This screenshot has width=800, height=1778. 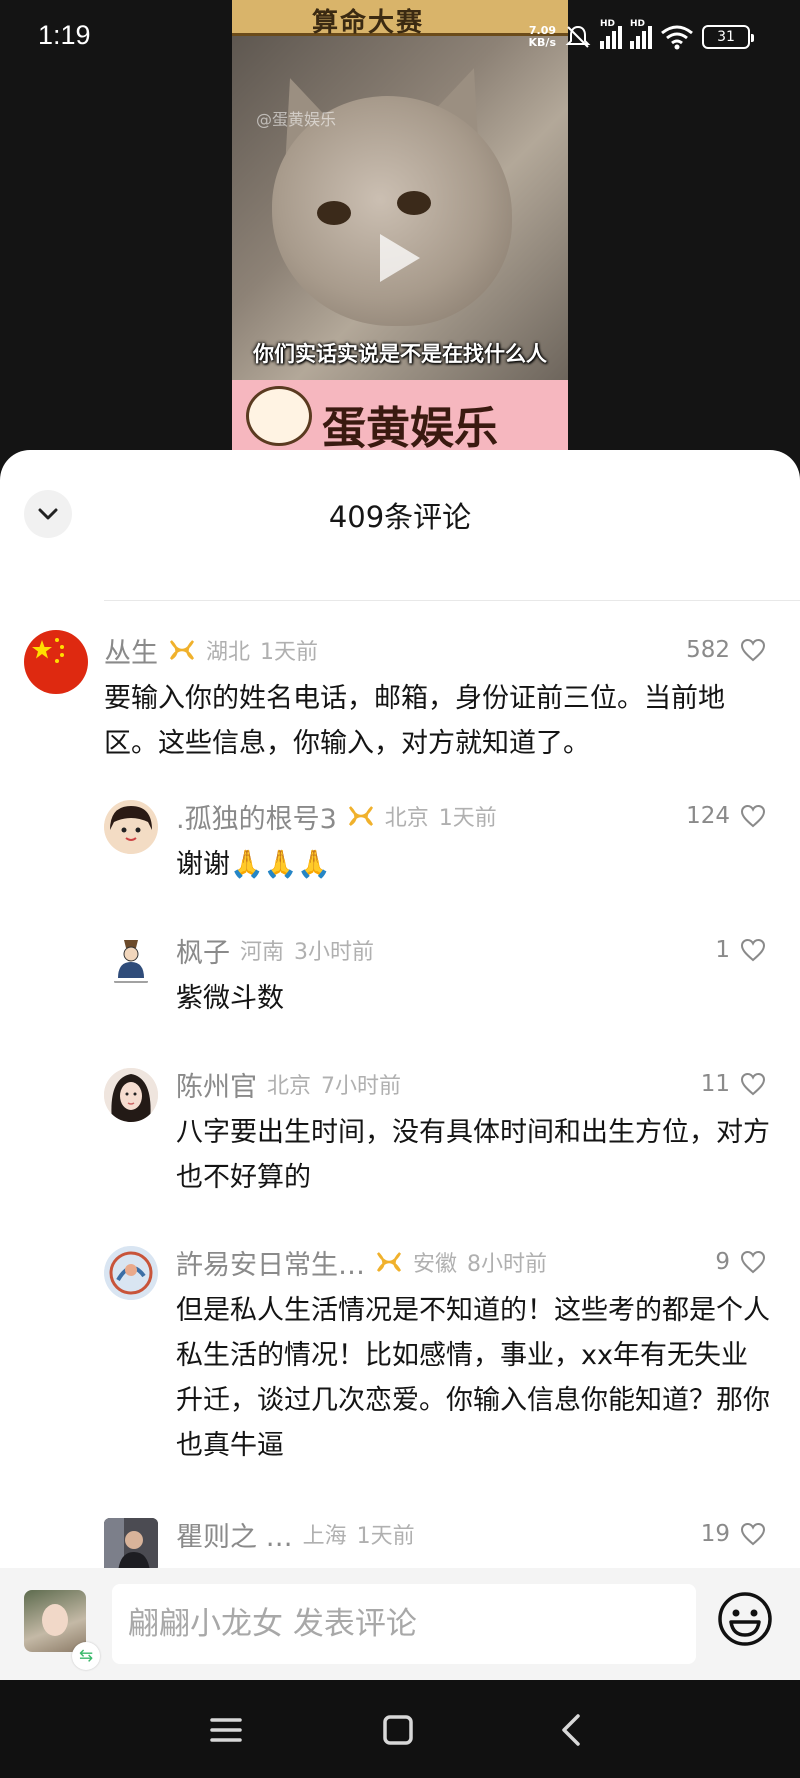 I want to click on comment-header: 丛生 湖北 1天前, so click(x=211, y=650).